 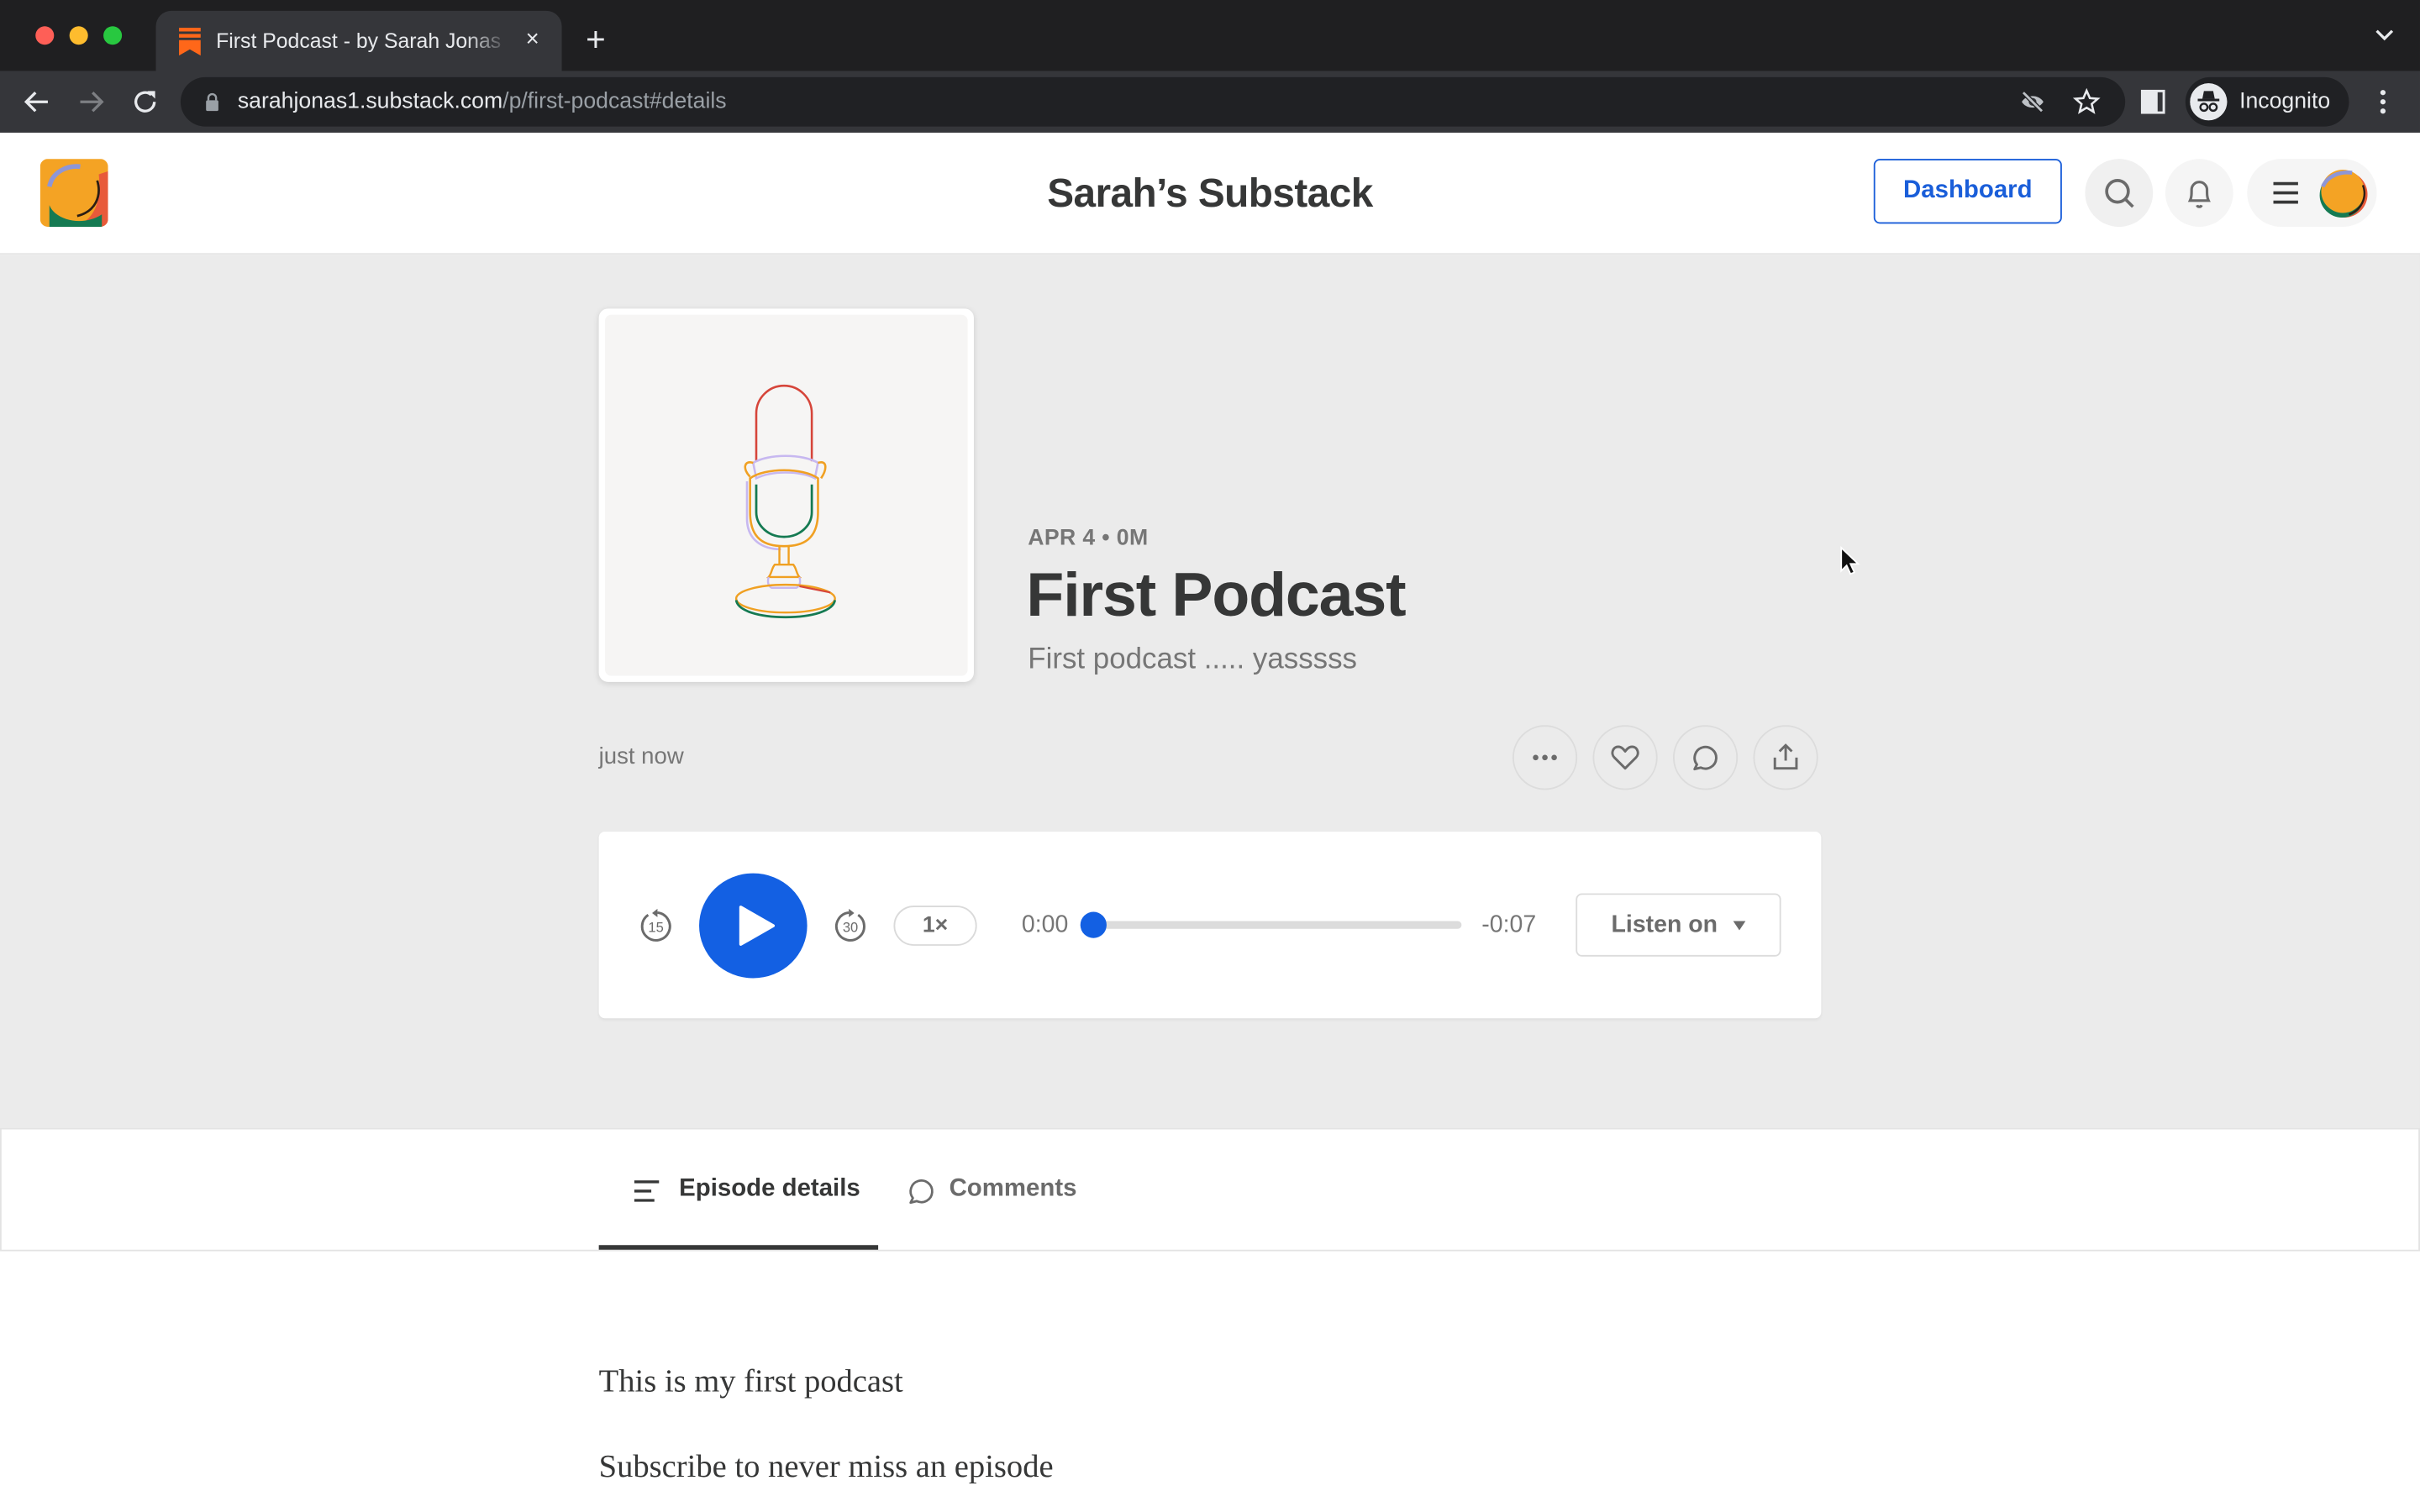 What do you see at coordinates (212, 102) in the screenshot?
I see `lock-icon` at bounding box center [212, 102].